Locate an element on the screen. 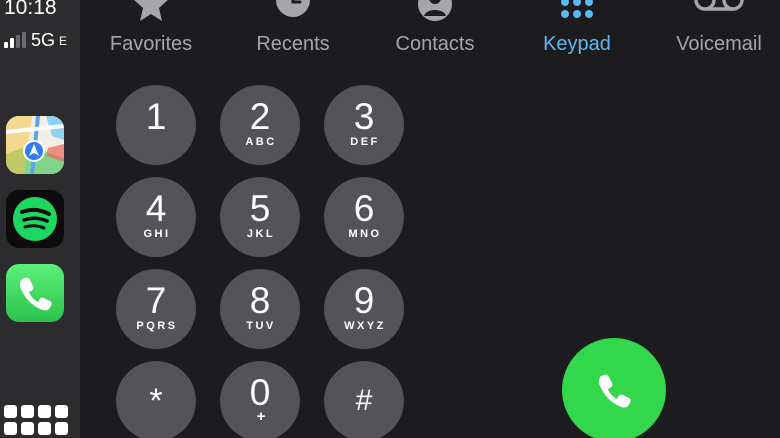 The height and width of the screenshot is (438, 780). clock-icon is located at coordinates (293, 8).